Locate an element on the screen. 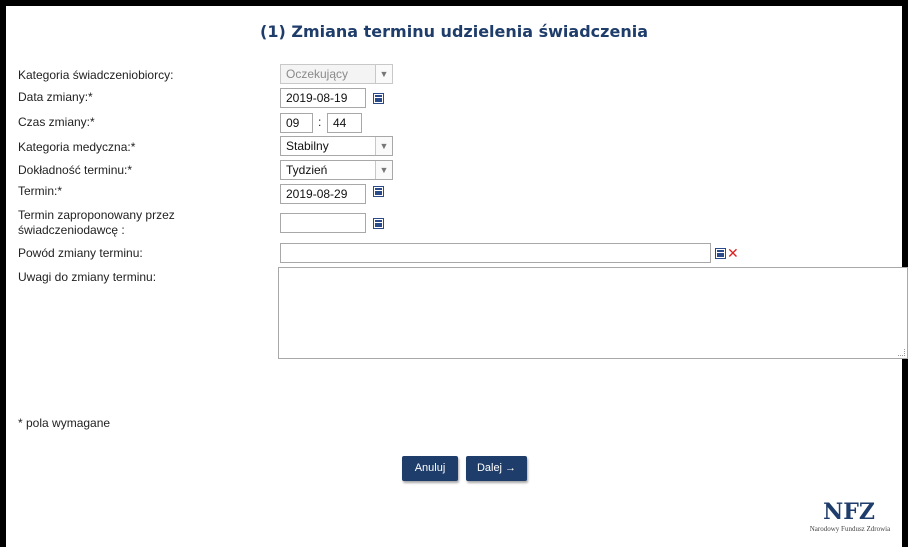 The image size is (908, 547). czas-hour-input: 09 is located at coordinates (296, 123).